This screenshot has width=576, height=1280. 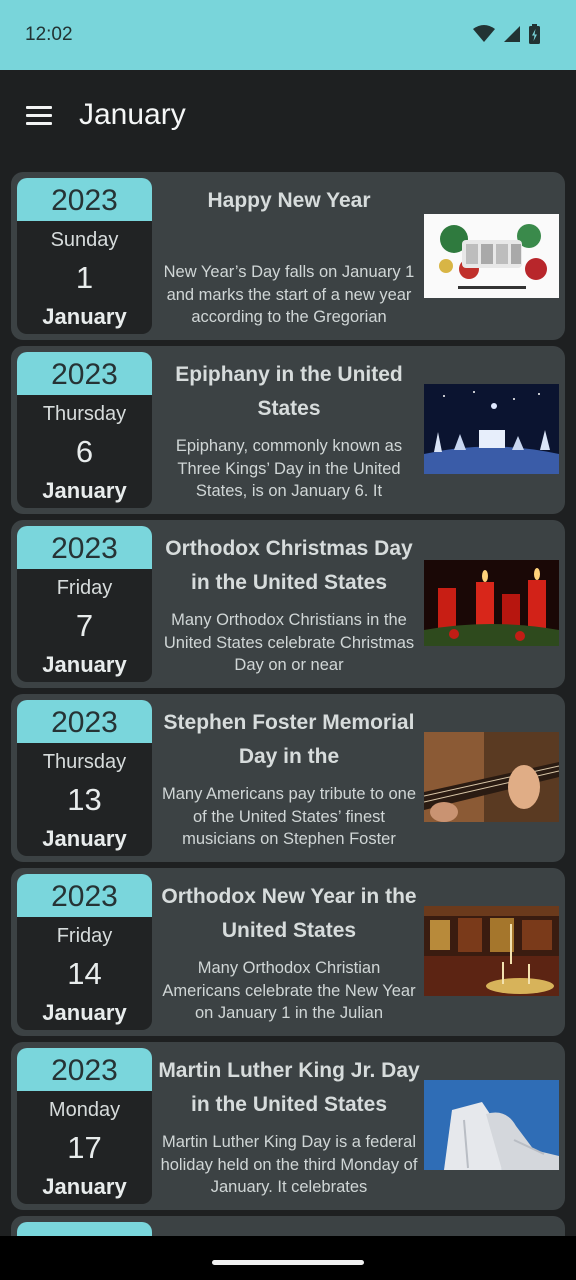 I want to click on signal-icon, so click(x=512, y=34).